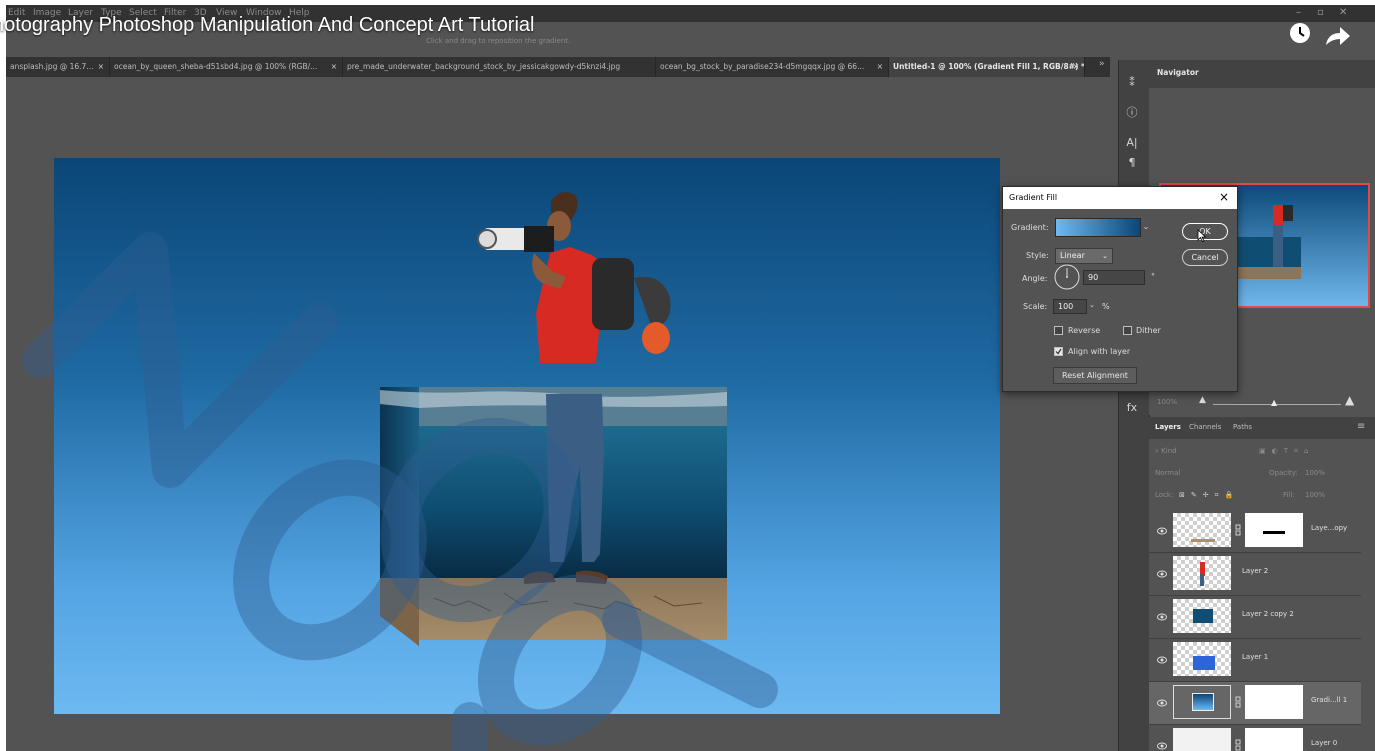  What do you see at coordinates (1337, 37) in the screenshot?
I see `share-icon` at bounding box center [1337, 37].